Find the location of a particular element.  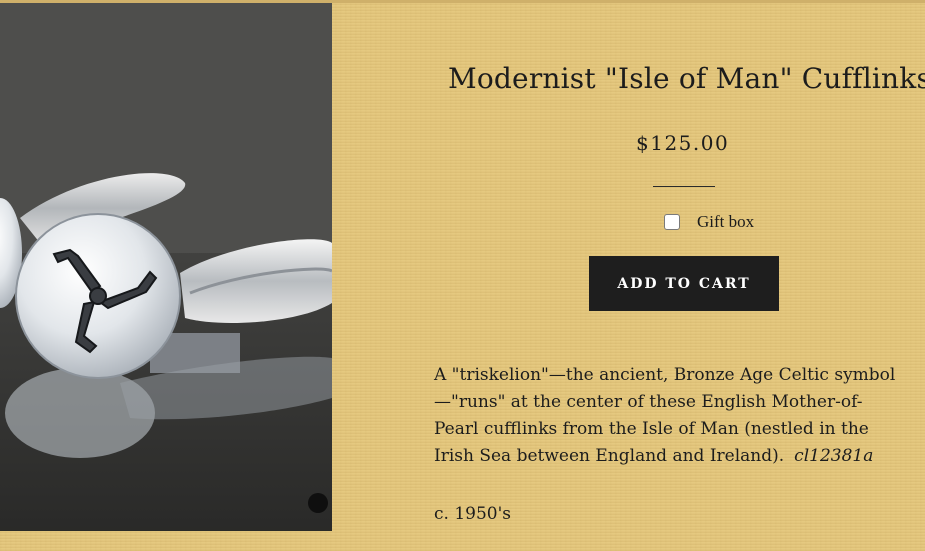

gift-box-option: Gift box is located at coordinates (709, 222).